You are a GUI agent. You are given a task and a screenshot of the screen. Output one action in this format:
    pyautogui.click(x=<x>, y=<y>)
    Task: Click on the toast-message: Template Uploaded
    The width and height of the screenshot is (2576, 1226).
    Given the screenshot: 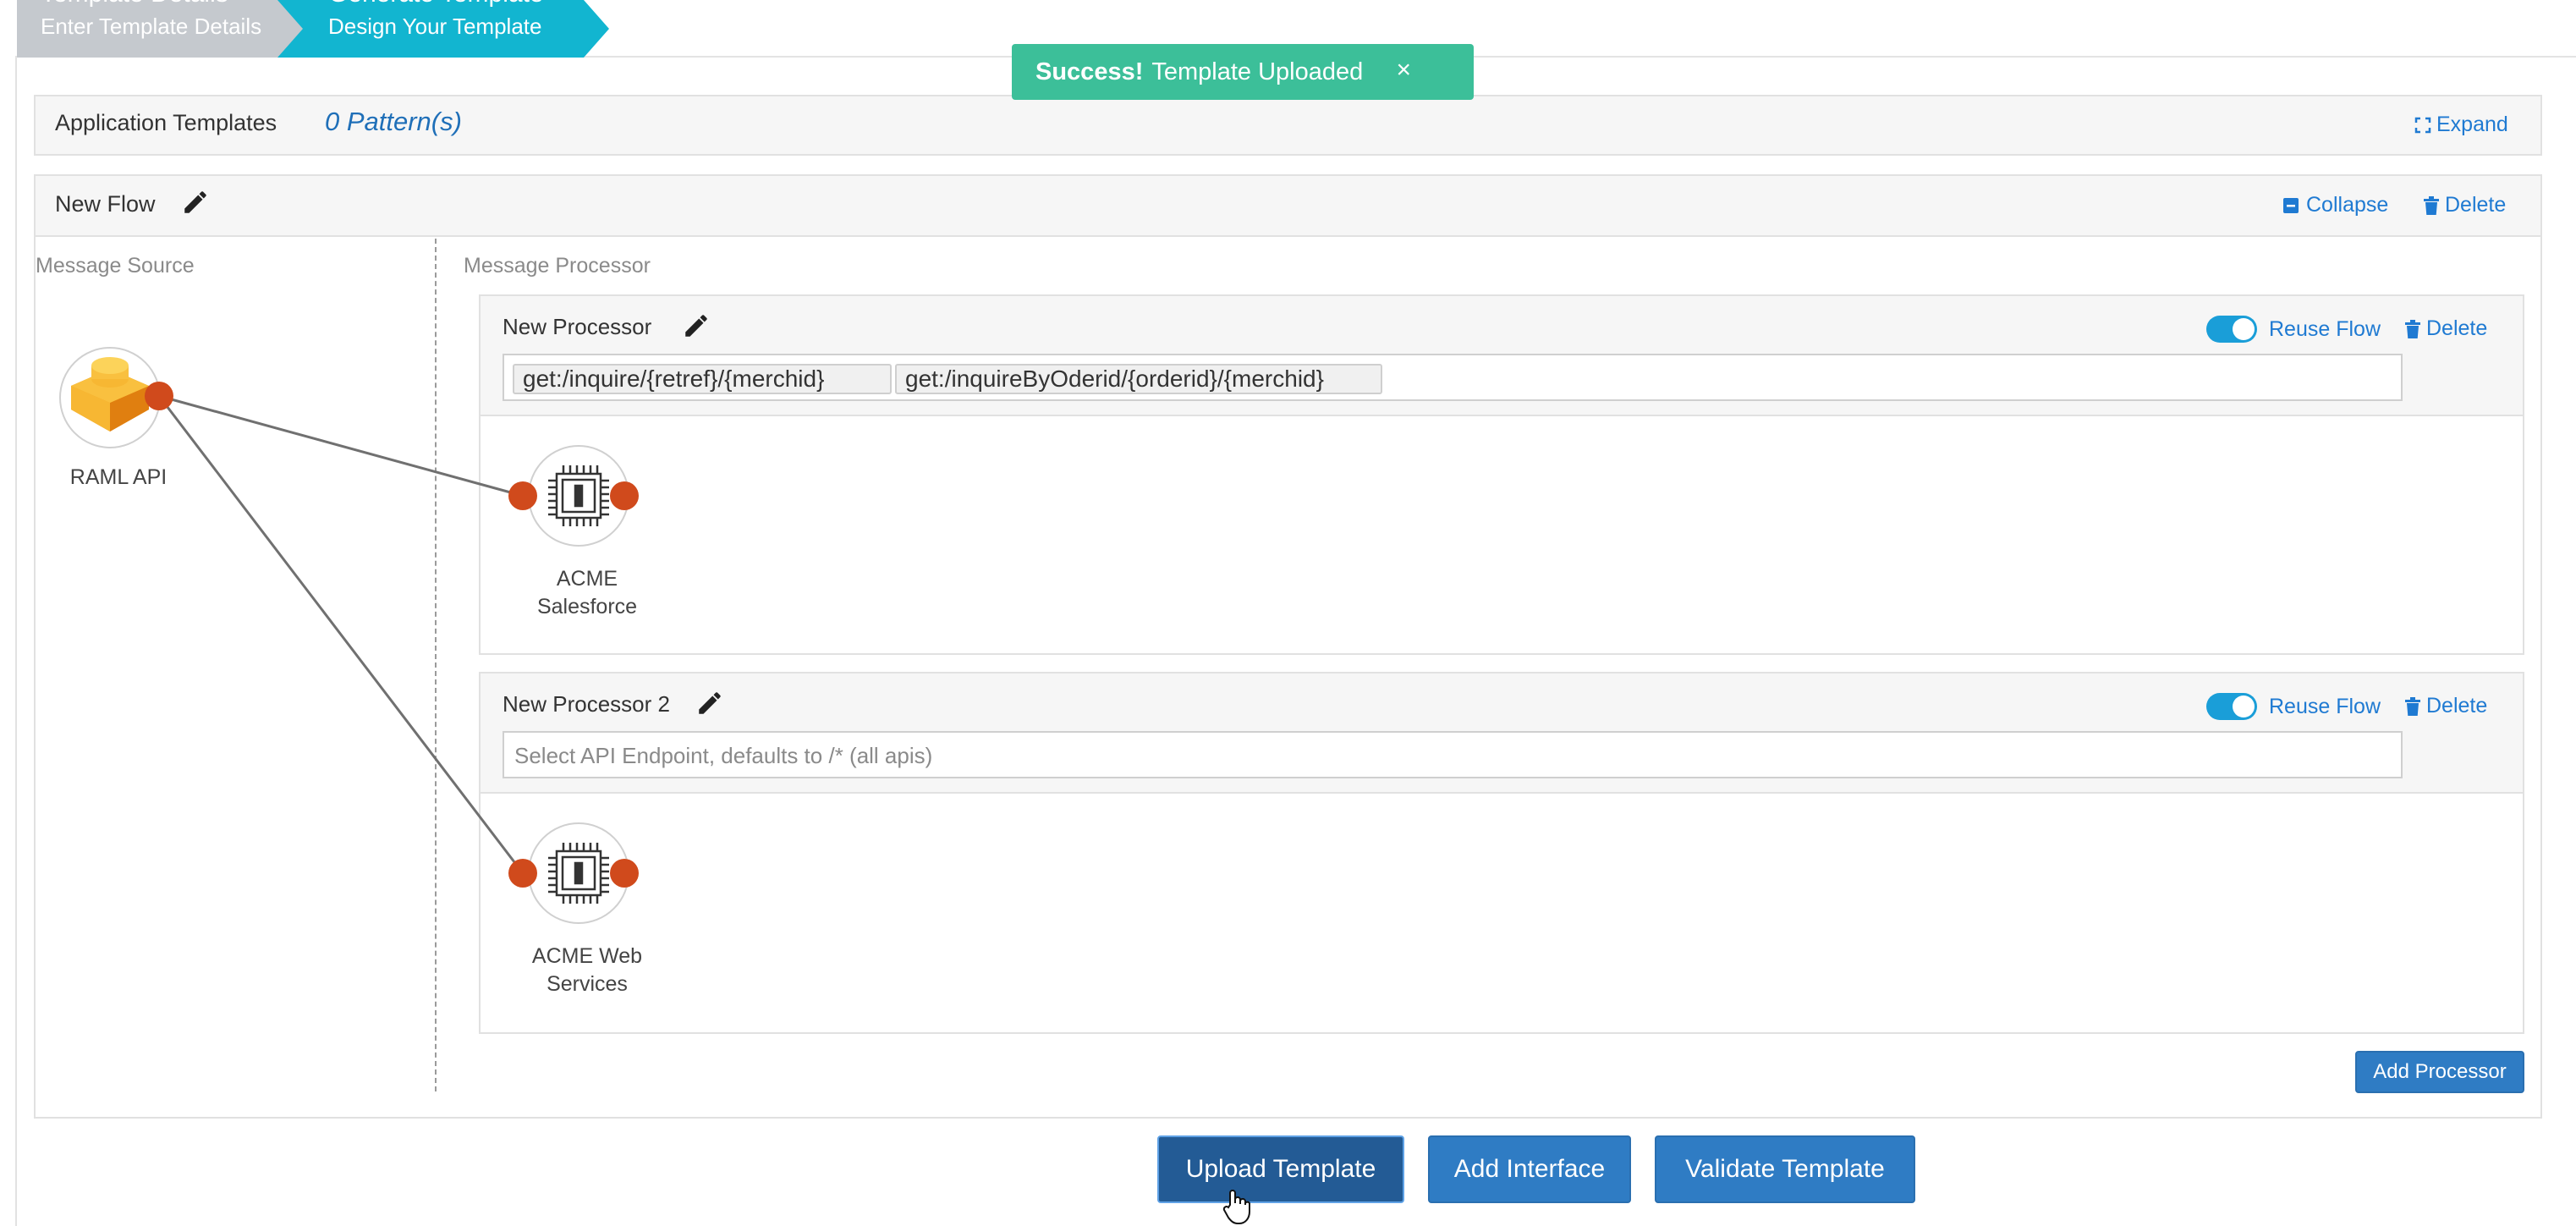 What is the action you would take?
    pyautogui.click(x=1257, y=72)
    